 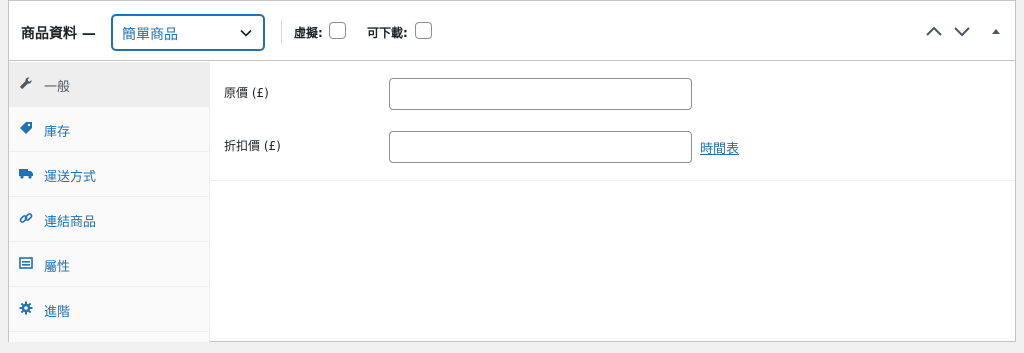 I want to click on downloadable-label: 可下載:, so click(x=387, y=33).